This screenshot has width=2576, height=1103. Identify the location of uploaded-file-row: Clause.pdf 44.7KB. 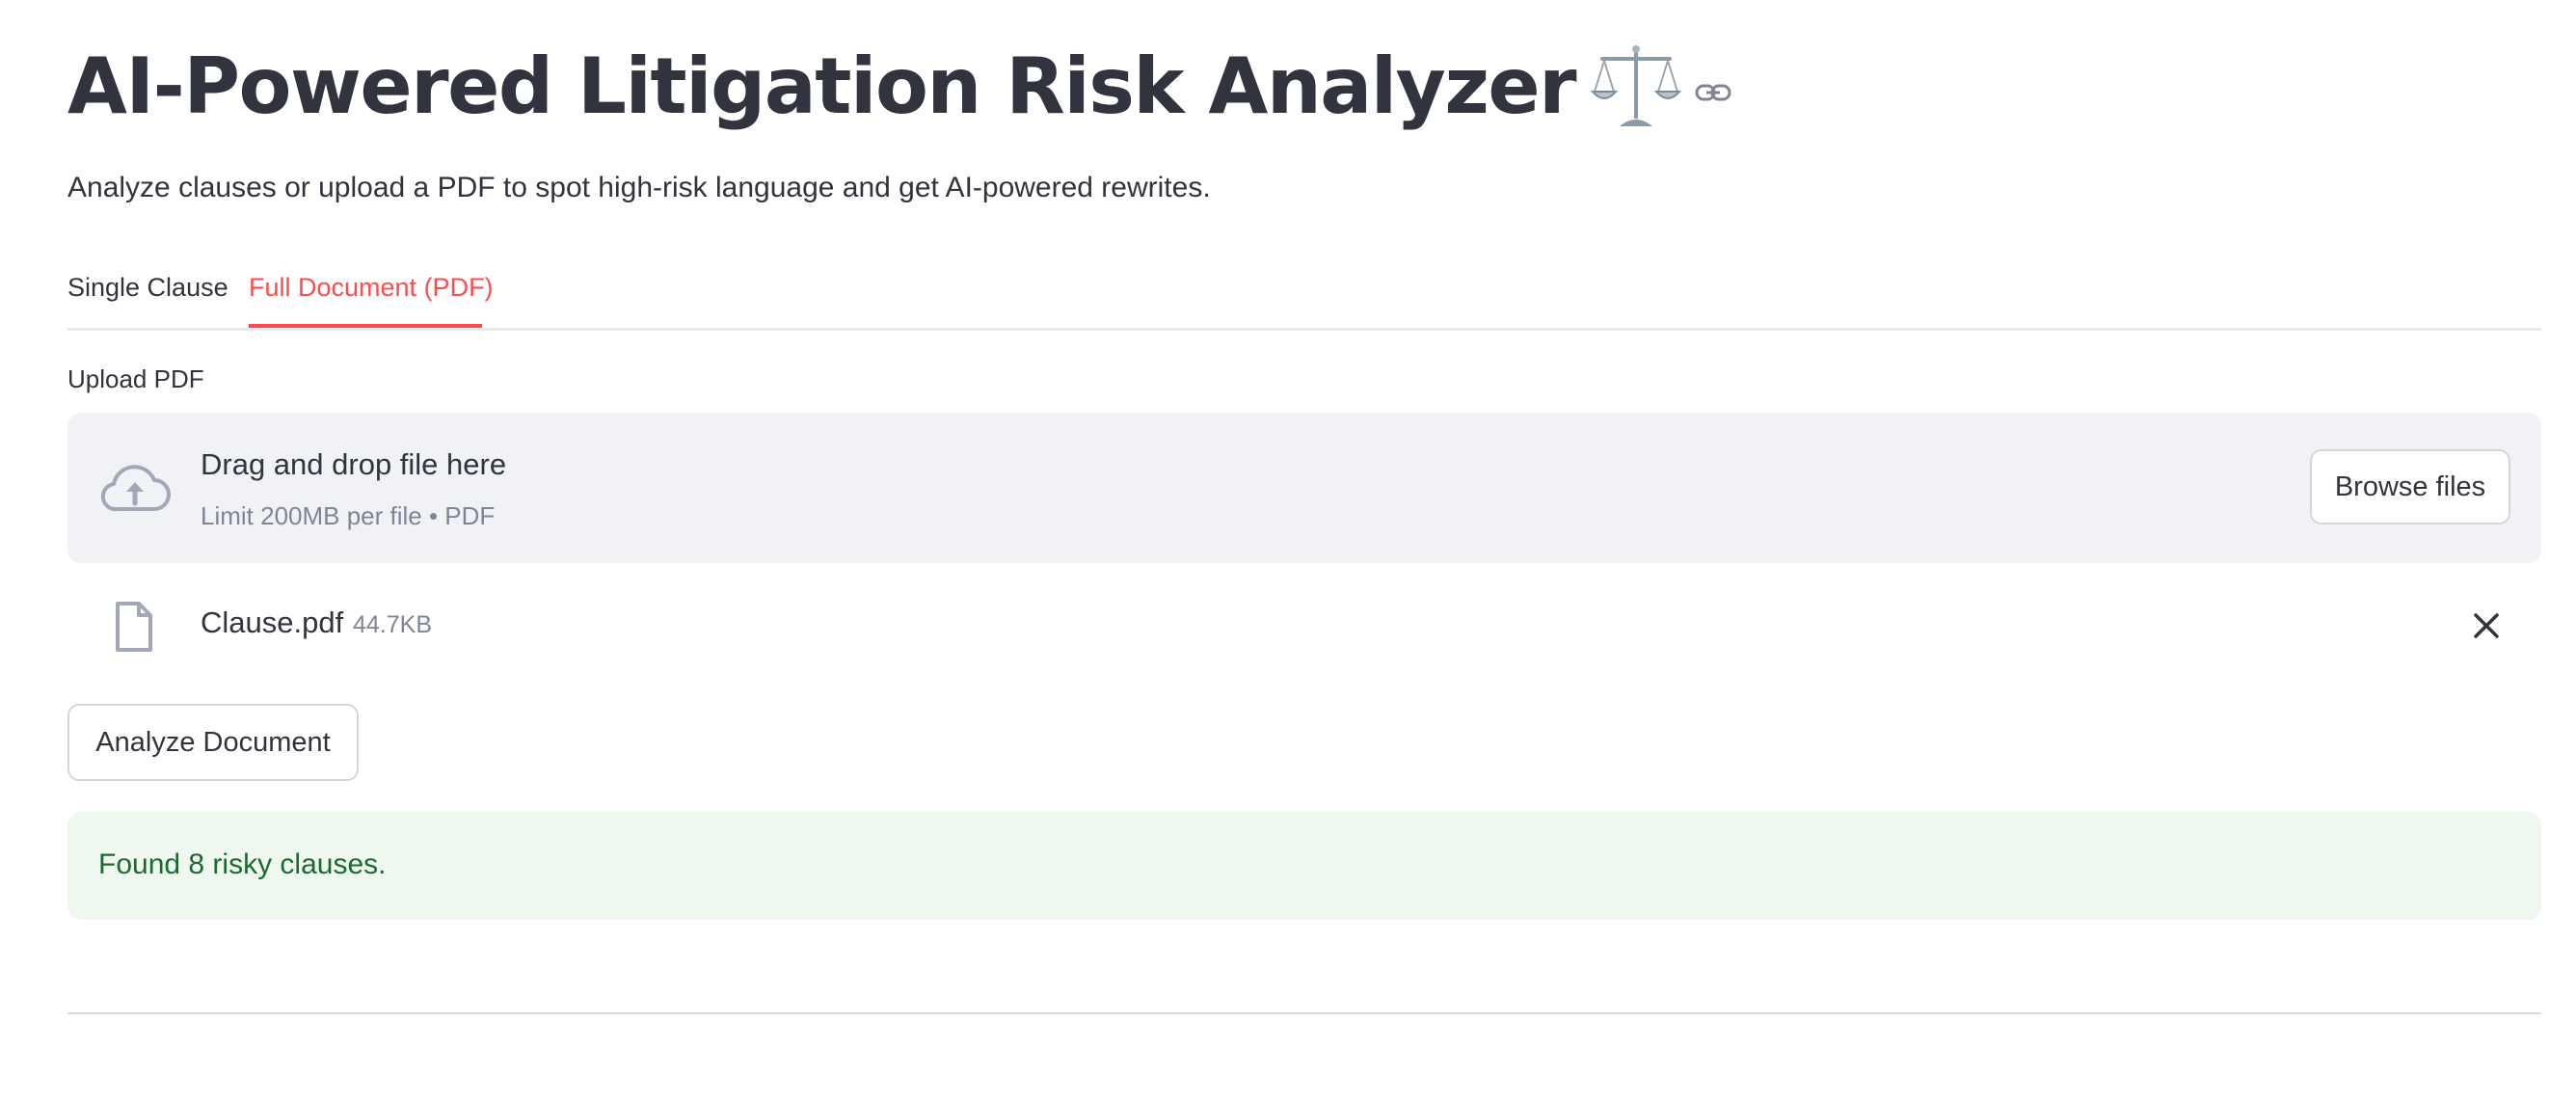
(1304, 626).